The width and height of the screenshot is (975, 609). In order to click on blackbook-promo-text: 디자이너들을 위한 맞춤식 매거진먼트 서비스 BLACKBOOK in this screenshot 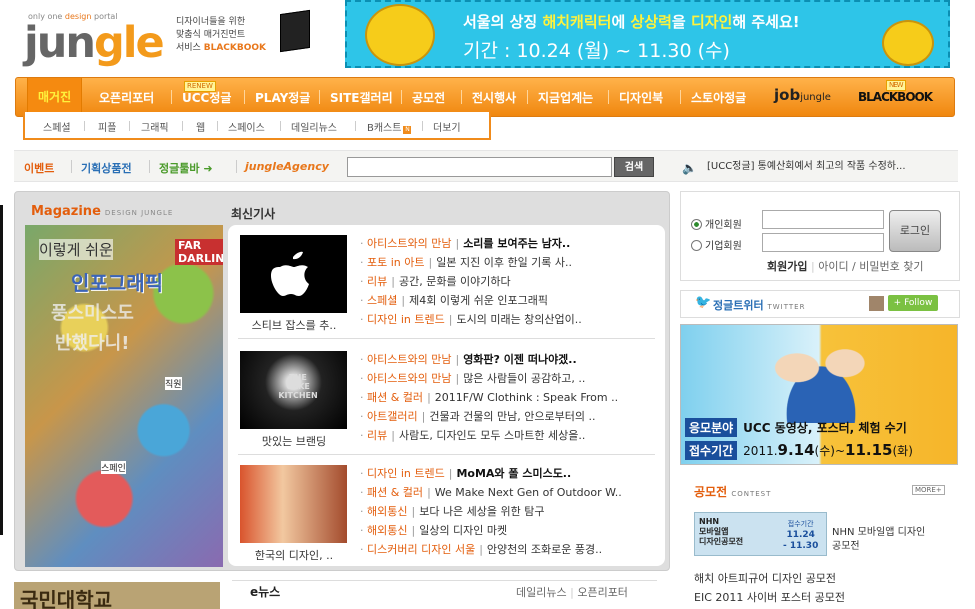, I will do `click(221, 35)`.